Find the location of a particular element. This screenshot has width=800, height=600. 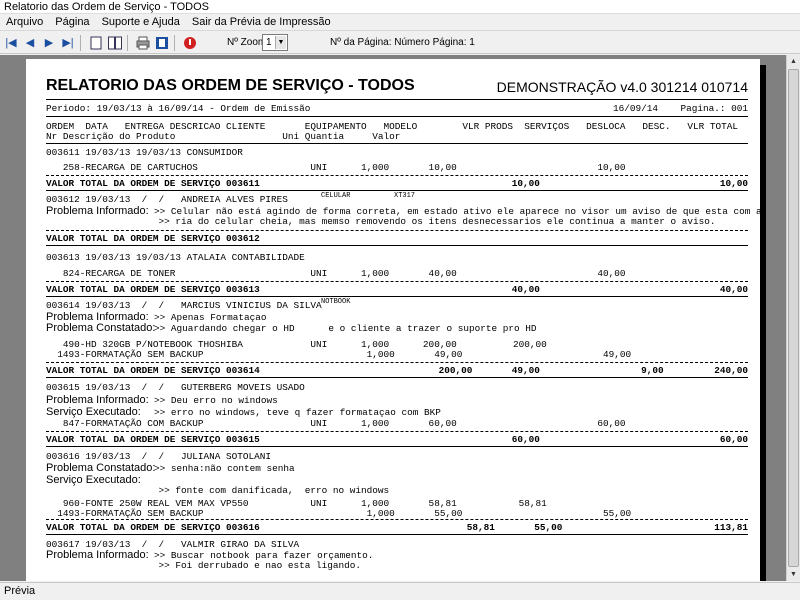

printer-icon is located at coordinates (143, 43).